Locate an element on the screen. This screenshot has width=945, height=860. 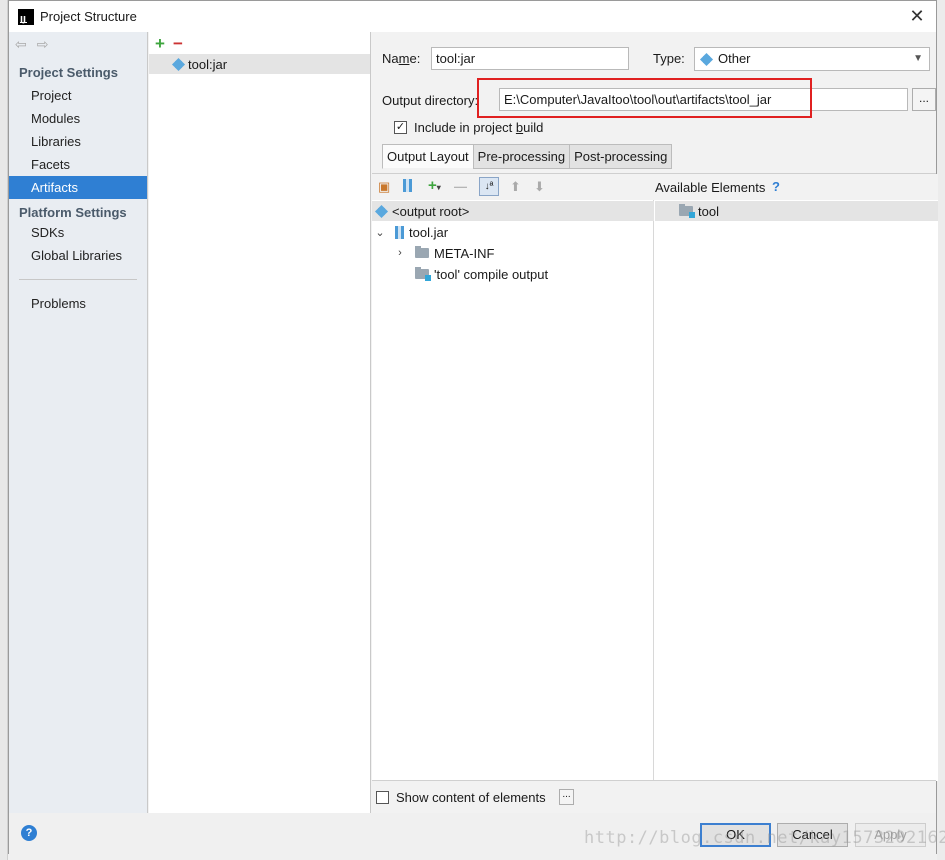
tool-jar-label: tool.jar is located at coordinates (429, 232).